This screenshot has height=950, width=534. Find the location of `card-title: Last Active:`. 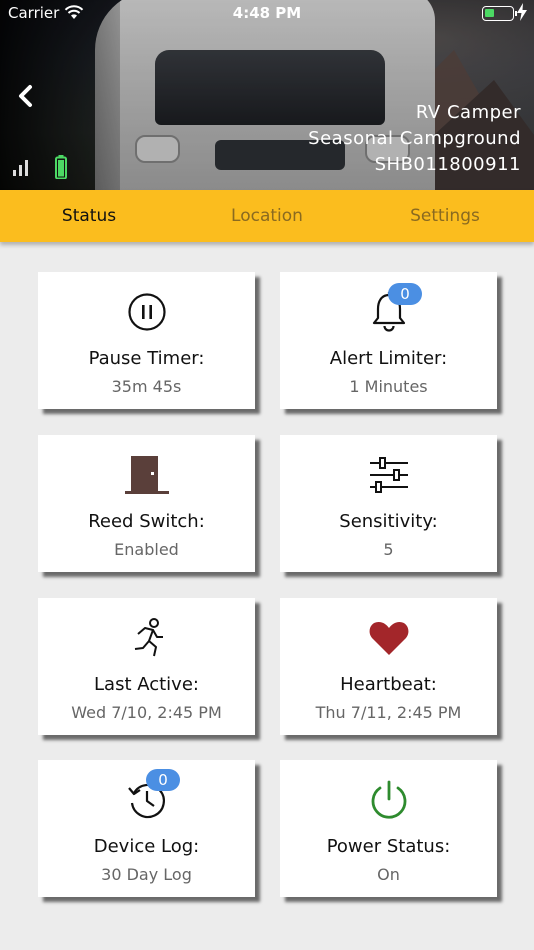

card-title: Last Active: is located at coordinates (146, 684).